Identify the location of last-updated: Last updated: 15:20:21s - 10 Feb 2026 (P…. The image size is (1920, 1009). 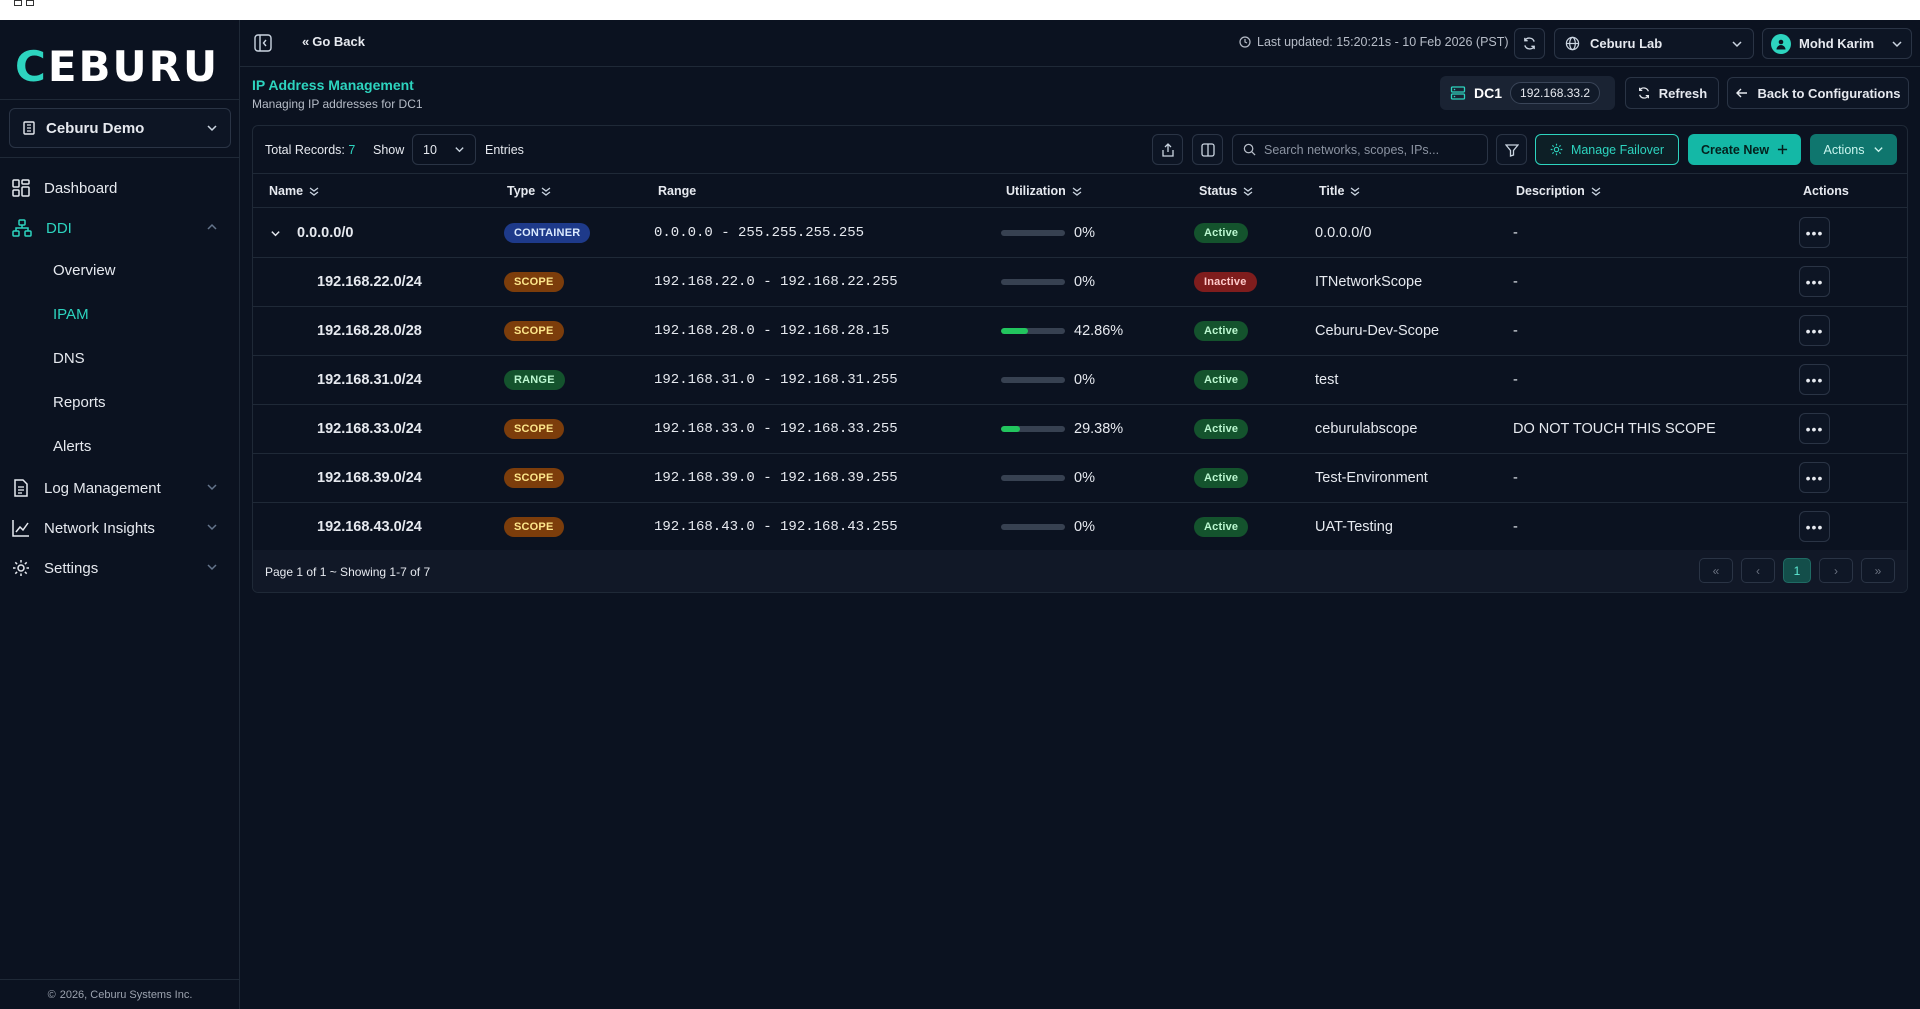
(1374, 42).